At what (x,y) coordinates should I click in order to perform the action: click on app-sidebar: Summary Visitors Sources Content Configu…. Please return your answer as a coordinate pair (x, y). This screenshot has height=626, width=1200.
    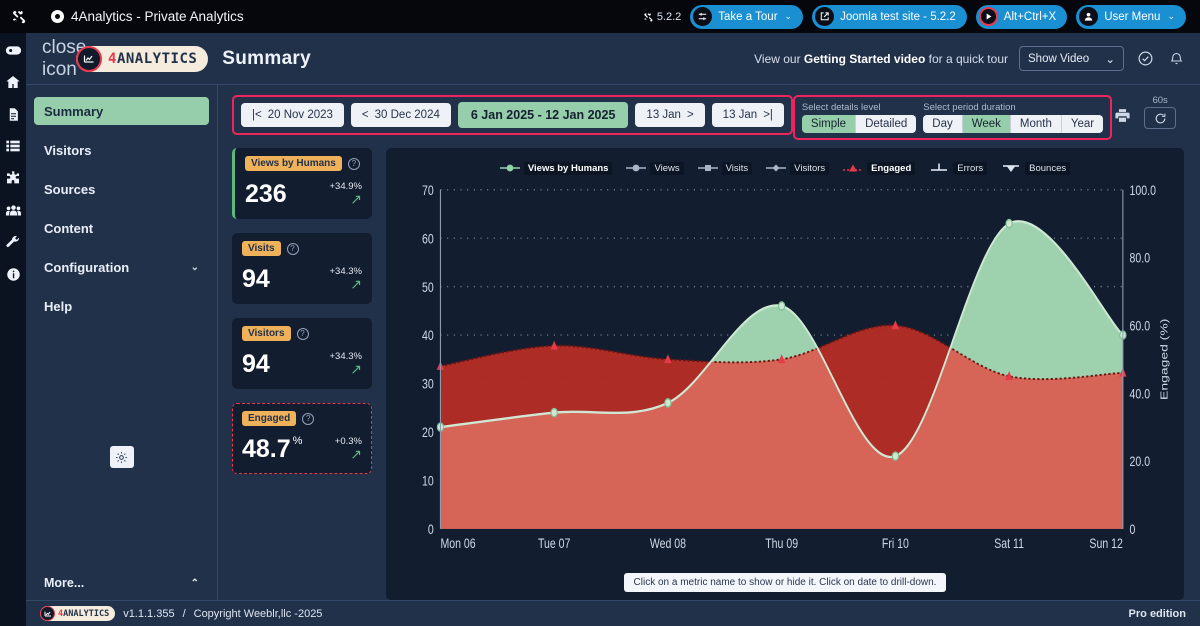
    Looking at the image, I should click on (122, 342).